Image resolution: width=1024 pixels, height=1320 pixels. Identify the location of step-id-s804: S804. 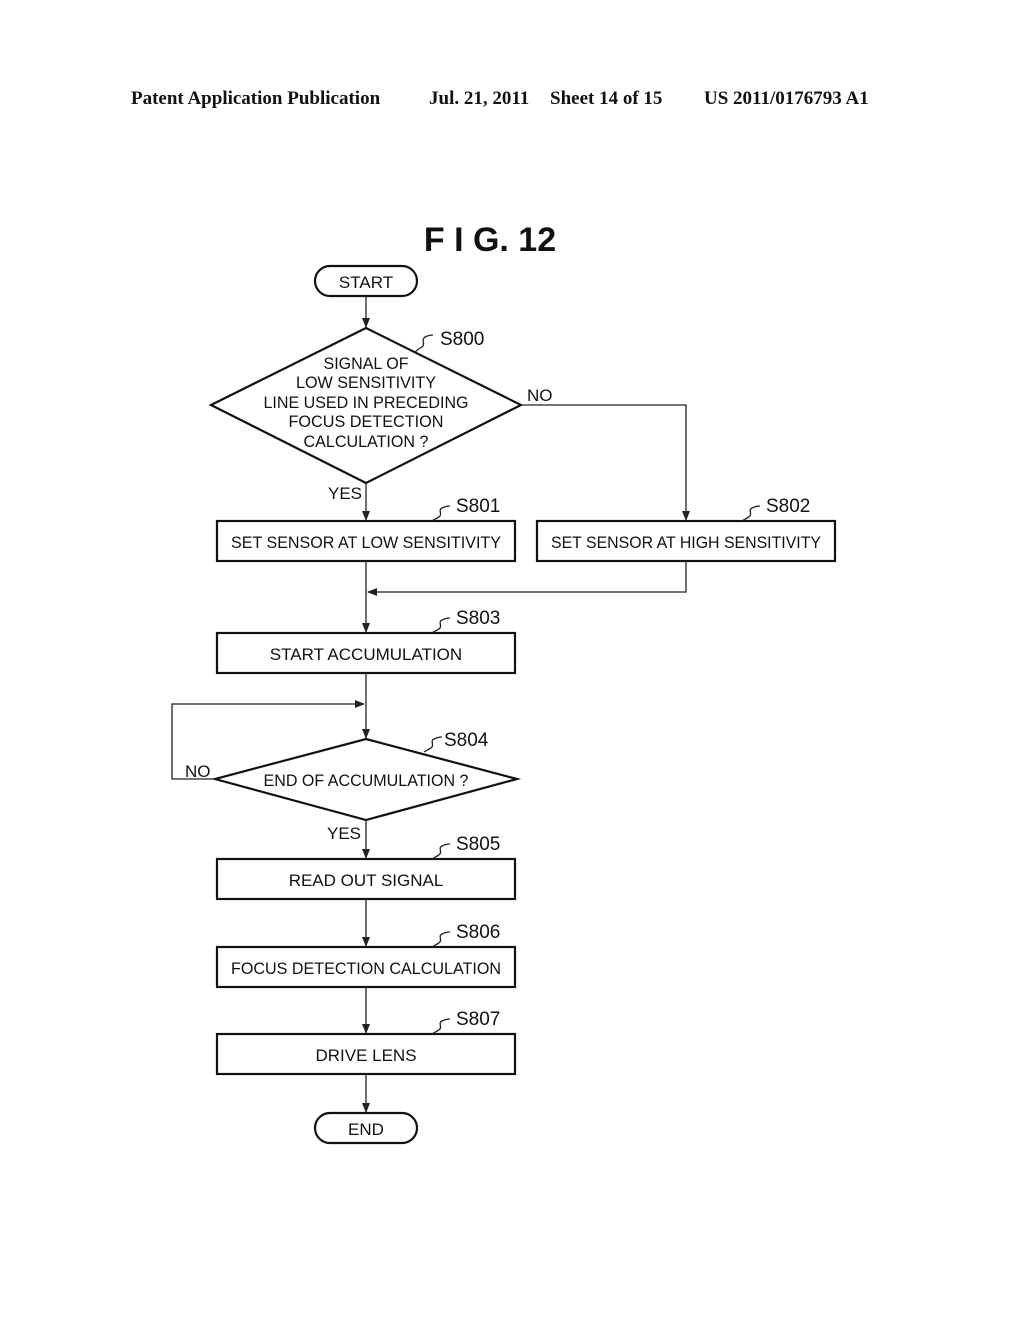
(466, 740).